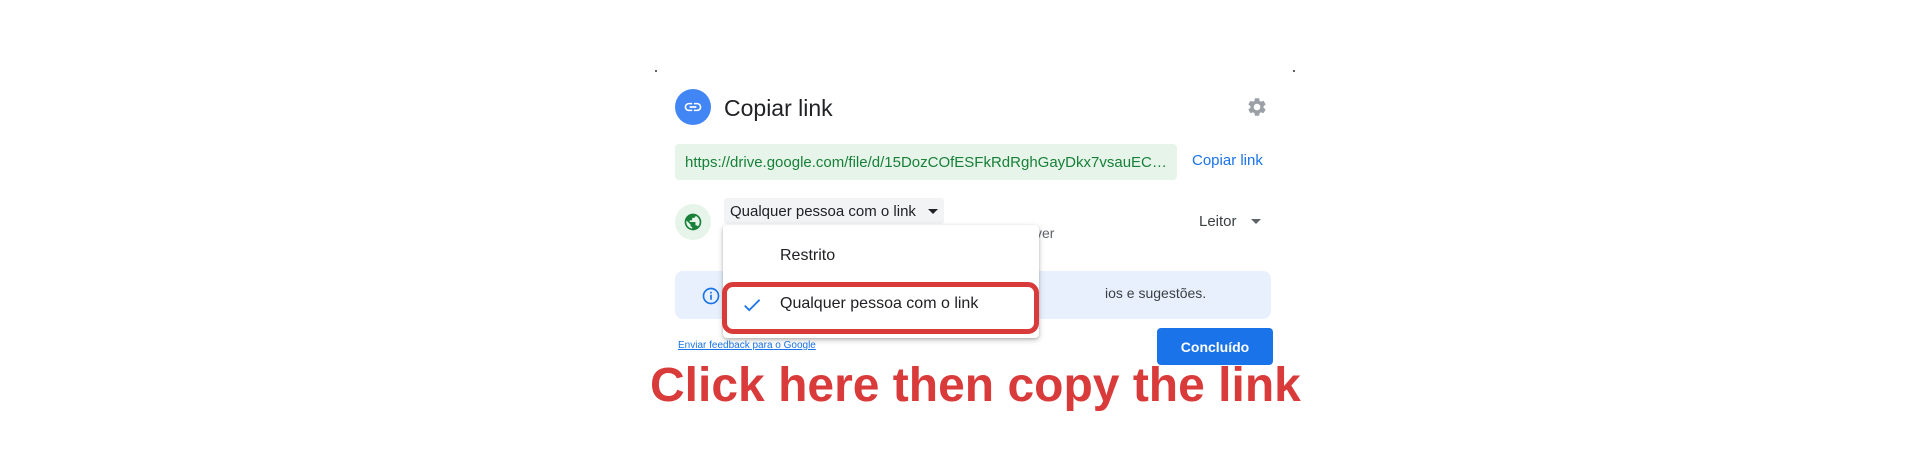  I want to click on role-label: Leitor, so click(1218, 221).